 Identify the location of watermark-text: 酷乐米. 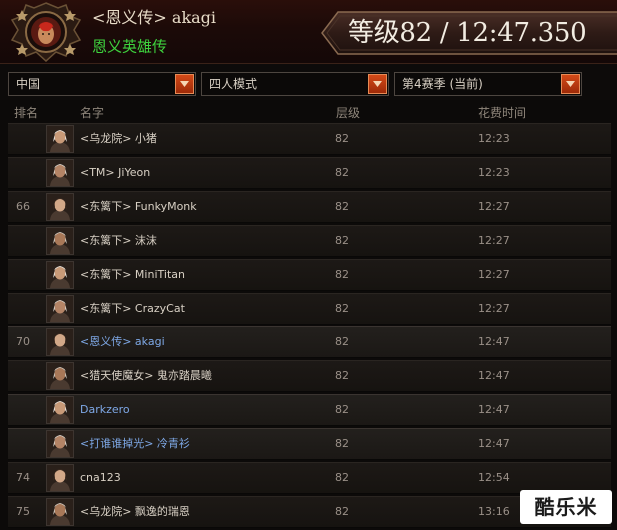
(566, 507).